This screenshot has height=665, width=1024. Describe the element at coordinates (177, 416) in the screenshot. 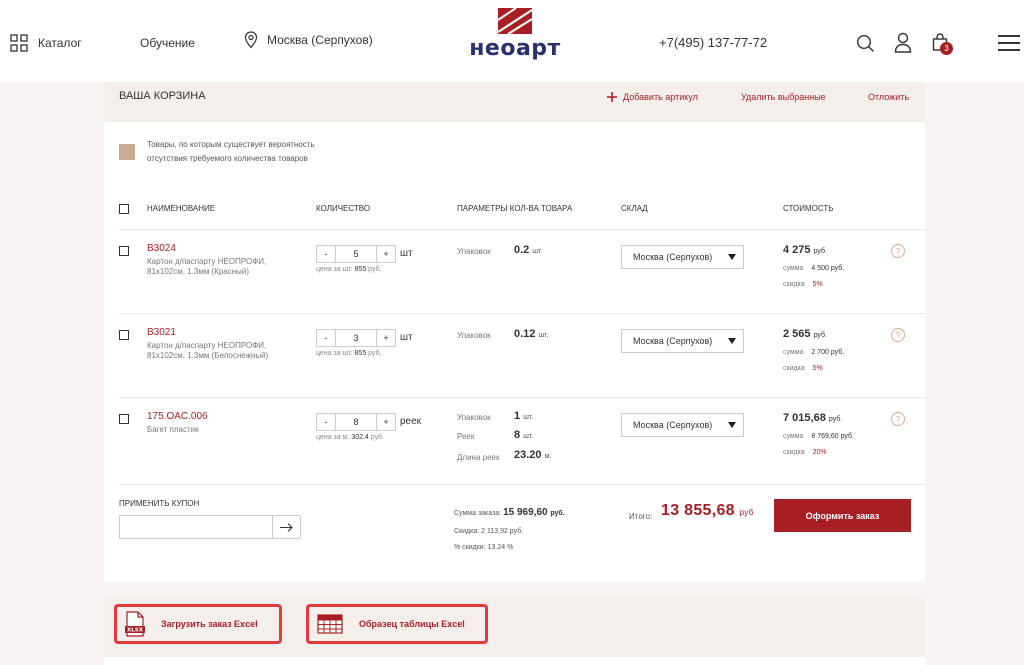

I see `item-sku: 175.OAC.006` at that location.